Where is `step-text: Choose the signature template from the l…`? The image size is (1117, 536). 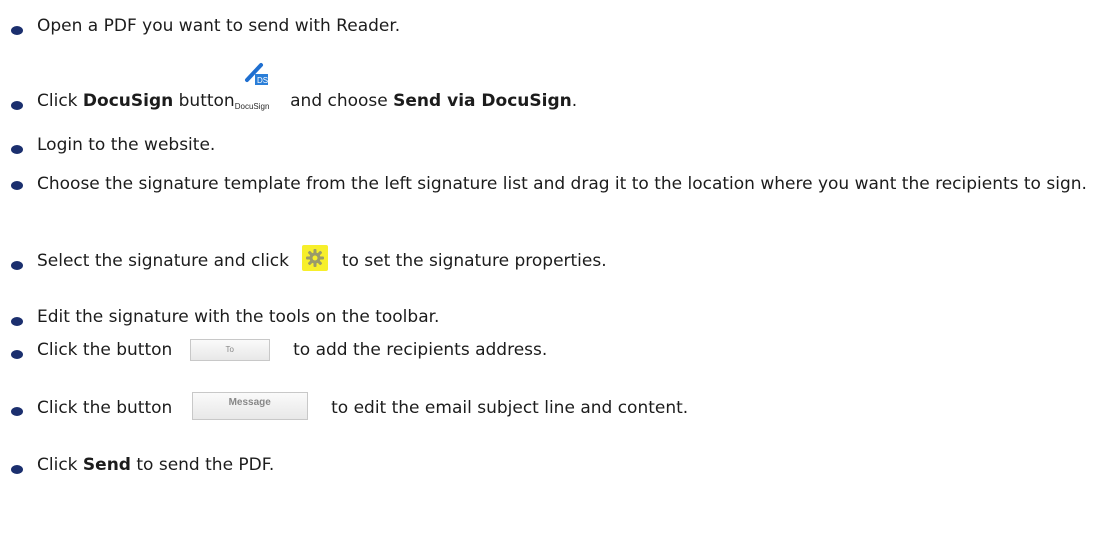 step-text: Choose the signature template from the l… is located at coordinates (562, 184).